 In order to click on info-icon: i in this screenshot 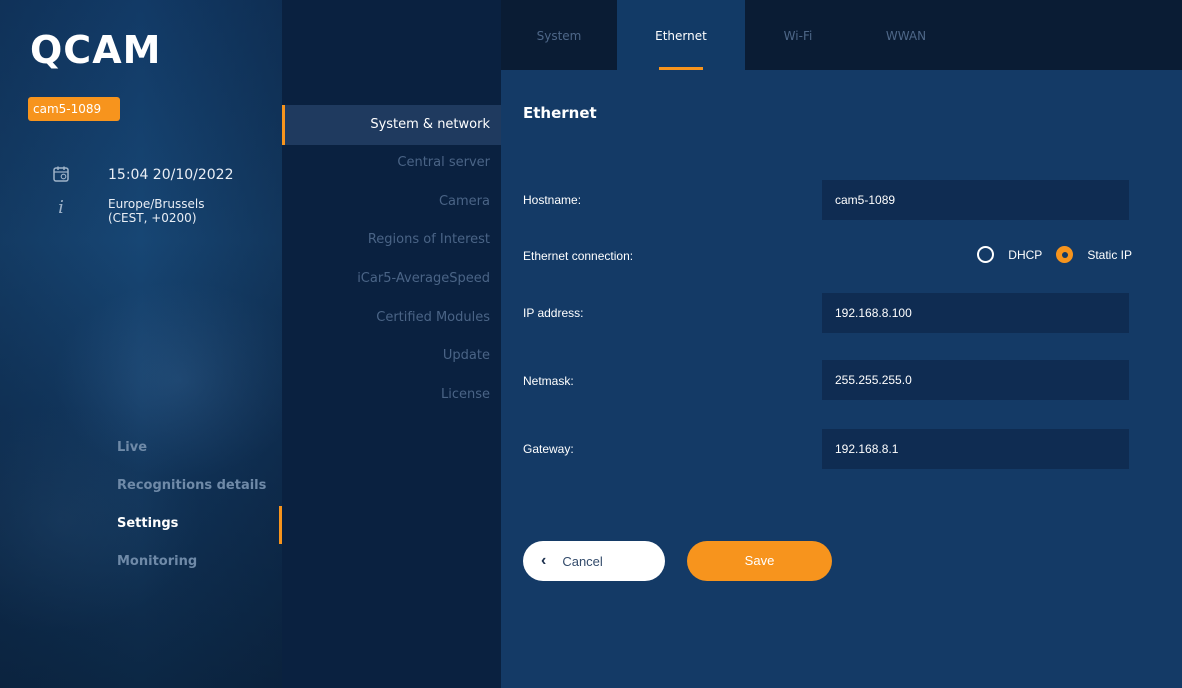, I will do `click(61, 207)`.